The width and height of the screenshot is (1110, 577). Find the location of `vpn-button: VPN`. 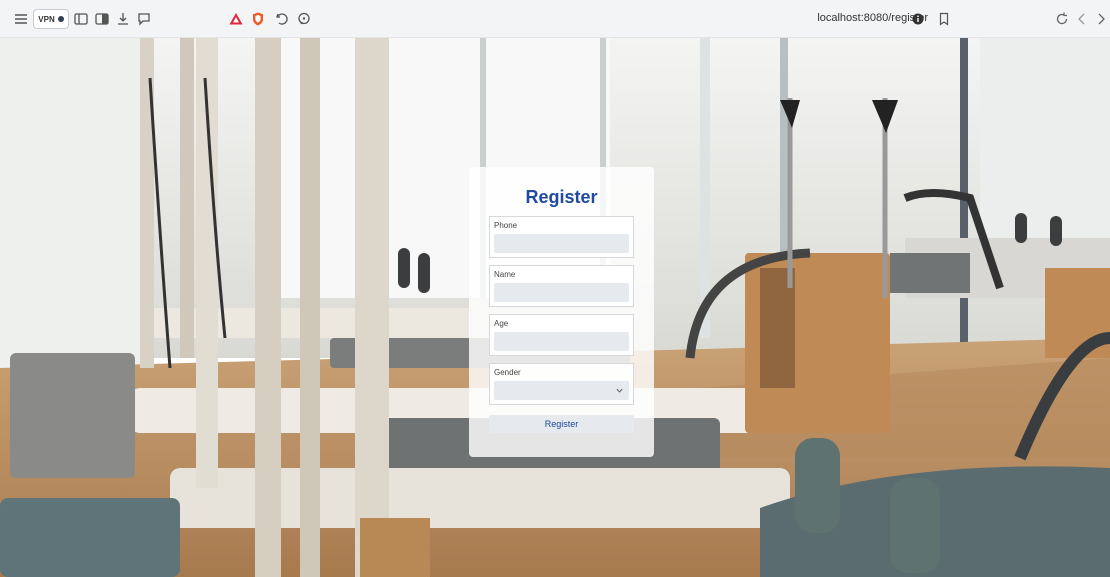

vpn-button: VPN is located at coordinates (51, 19).